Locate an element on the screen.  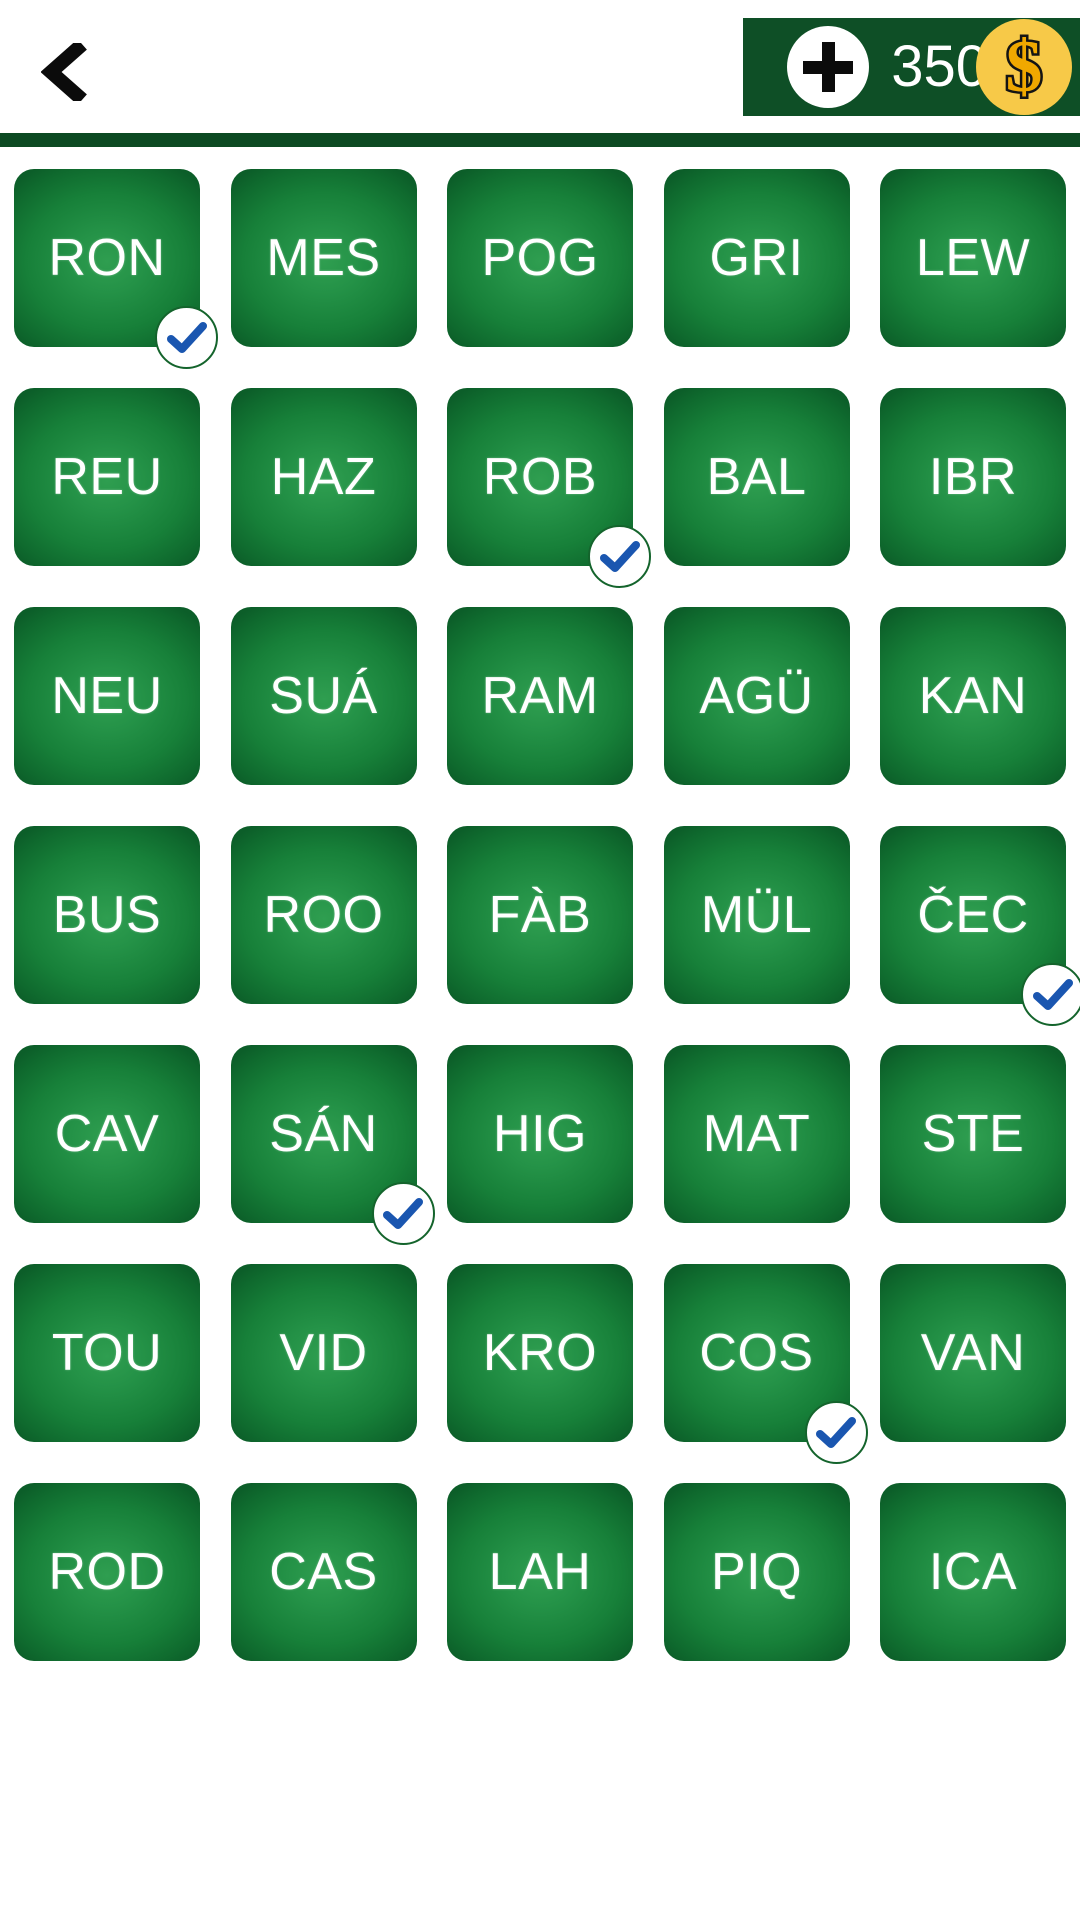
word-tile: SUÁ is located at coordinates (323, 696).